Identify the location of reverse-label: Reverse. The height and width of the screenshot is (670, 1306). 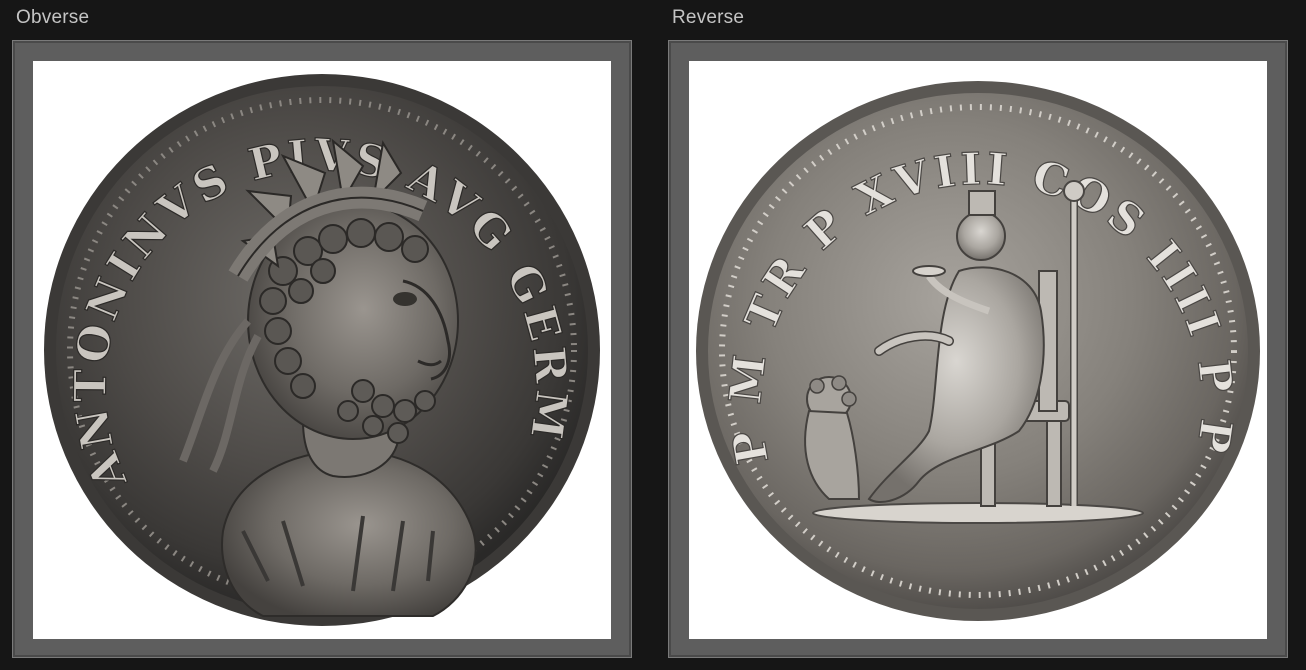
(708, 17).